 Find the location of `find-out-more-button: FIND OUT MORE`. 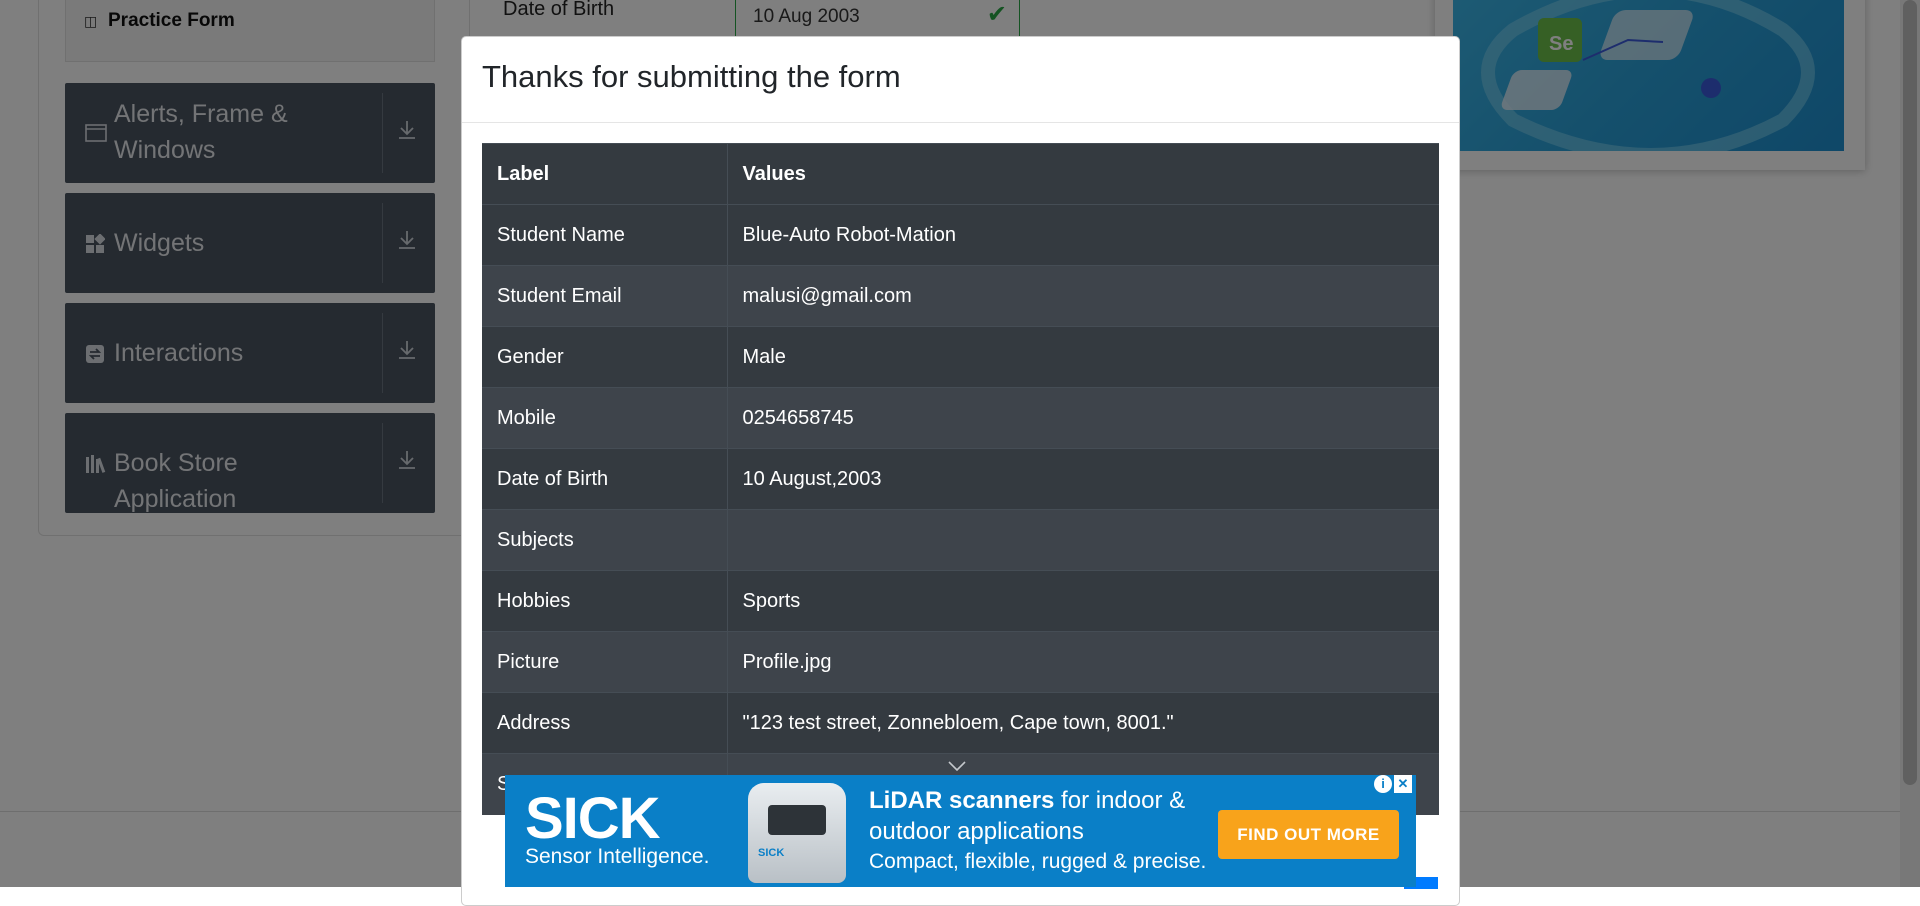

find-out-more-button: FIND OUT MORE is located at coordinates (1308, 834).